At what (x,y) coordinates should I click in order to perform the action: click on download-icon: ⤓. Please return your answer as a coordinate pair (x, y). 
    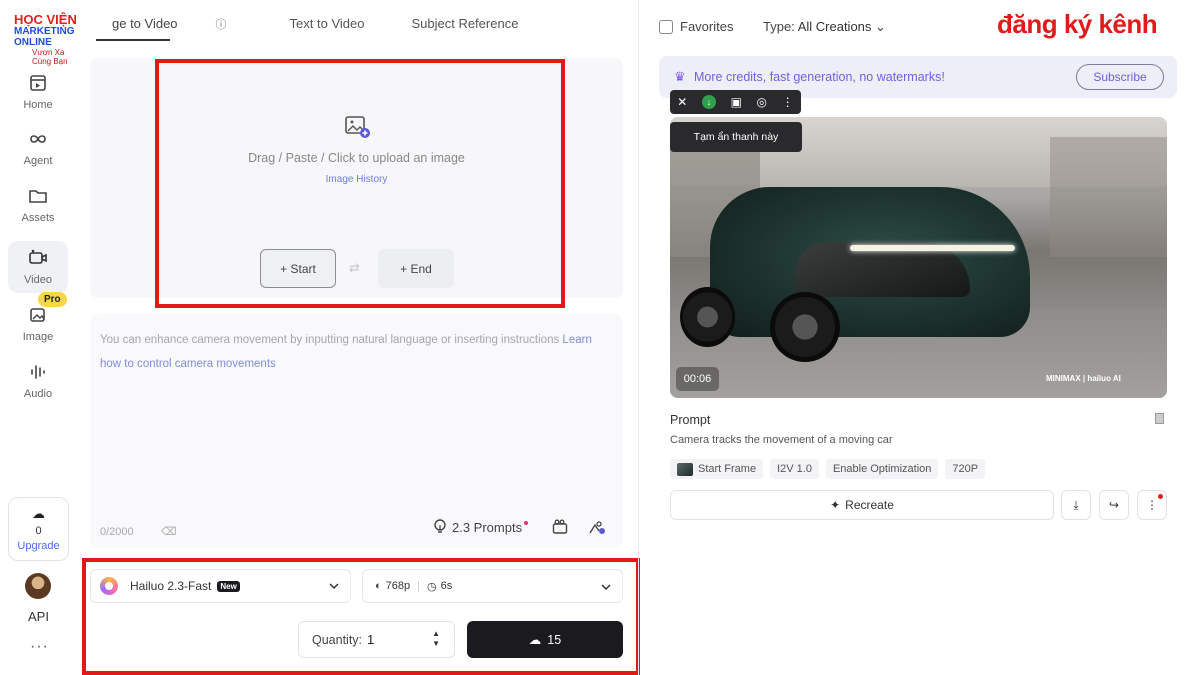
    Looking at the image, I should click on (1076, 504).